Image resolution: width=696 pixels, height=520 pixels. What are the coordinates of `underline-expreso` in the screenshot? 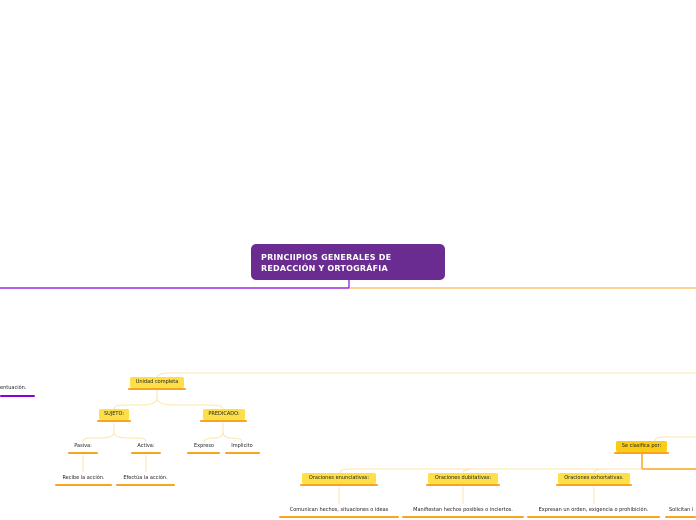 It's located at (203, 453).